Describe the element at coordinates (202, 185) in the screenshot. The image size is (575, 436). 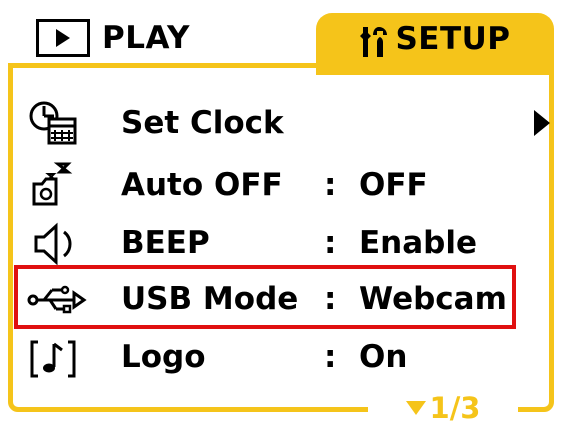
I see `menu-item-label: Auto OFF` at that location.